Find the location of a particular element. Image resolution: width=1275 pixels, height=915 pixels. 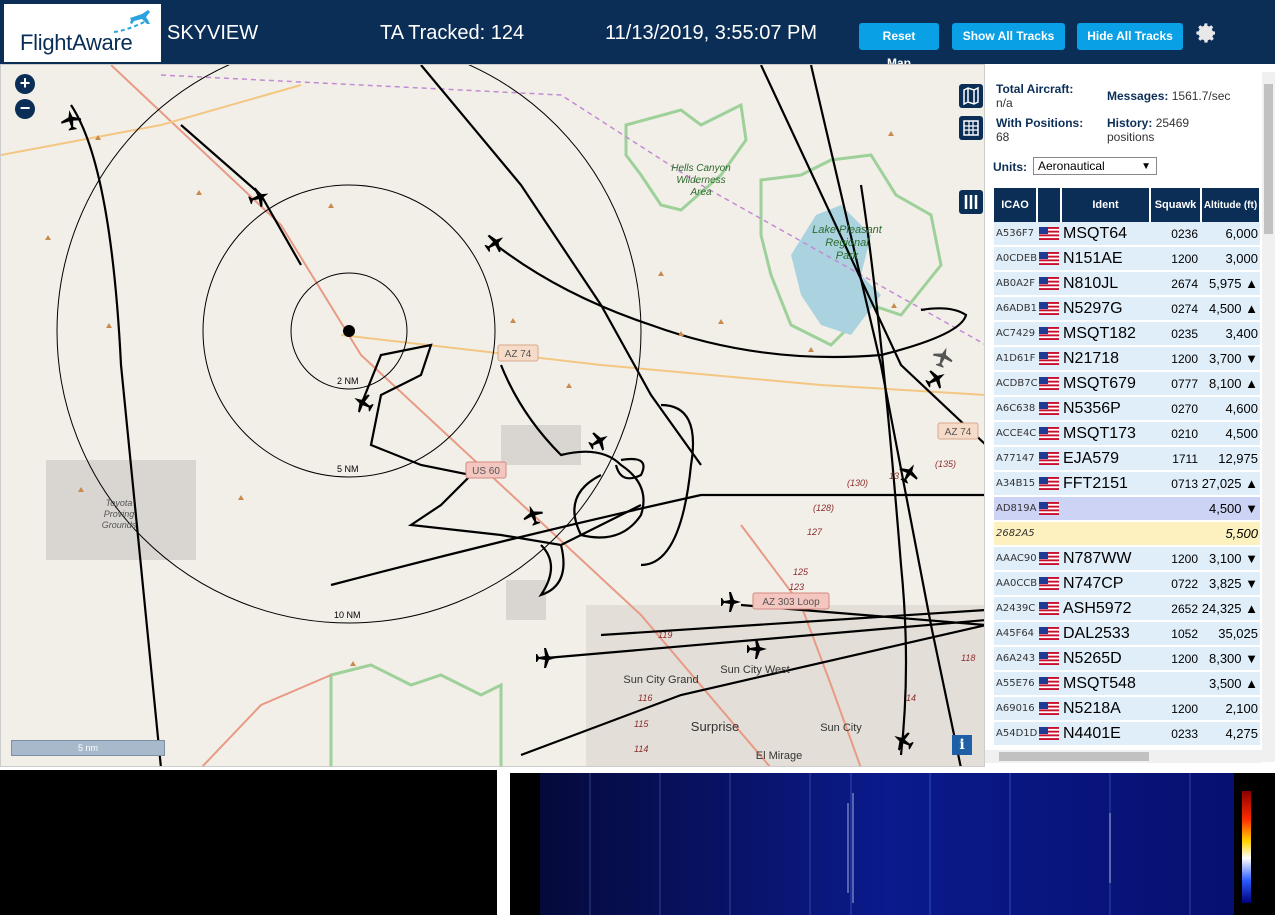

ident-cell is located at coordinates (1105, 534).